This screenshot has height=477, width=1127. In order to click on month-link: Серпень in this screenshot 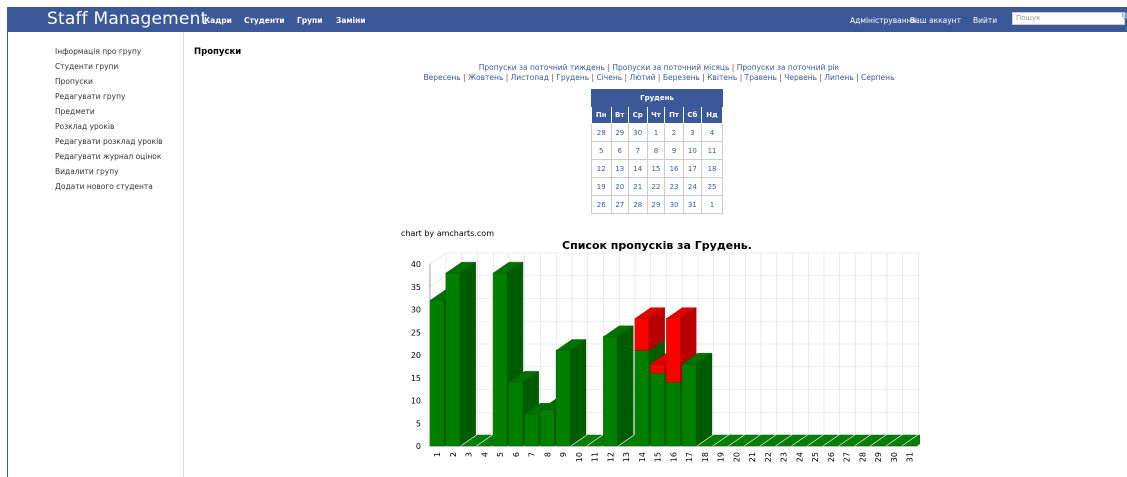, I will do `click(877, 77)`.